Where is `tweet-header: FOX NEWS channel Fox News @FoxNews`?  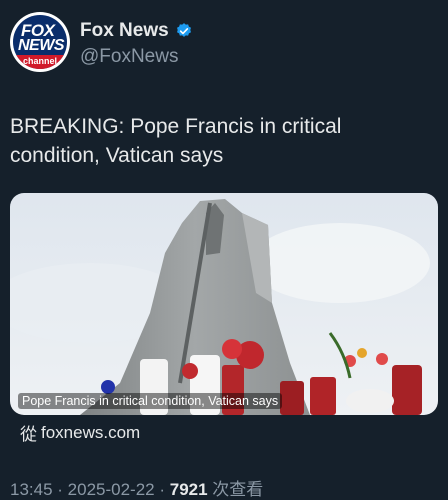 tweet-header: FOX NEWS channel Fox News @FoxNews is located at coordinates (224, 44).